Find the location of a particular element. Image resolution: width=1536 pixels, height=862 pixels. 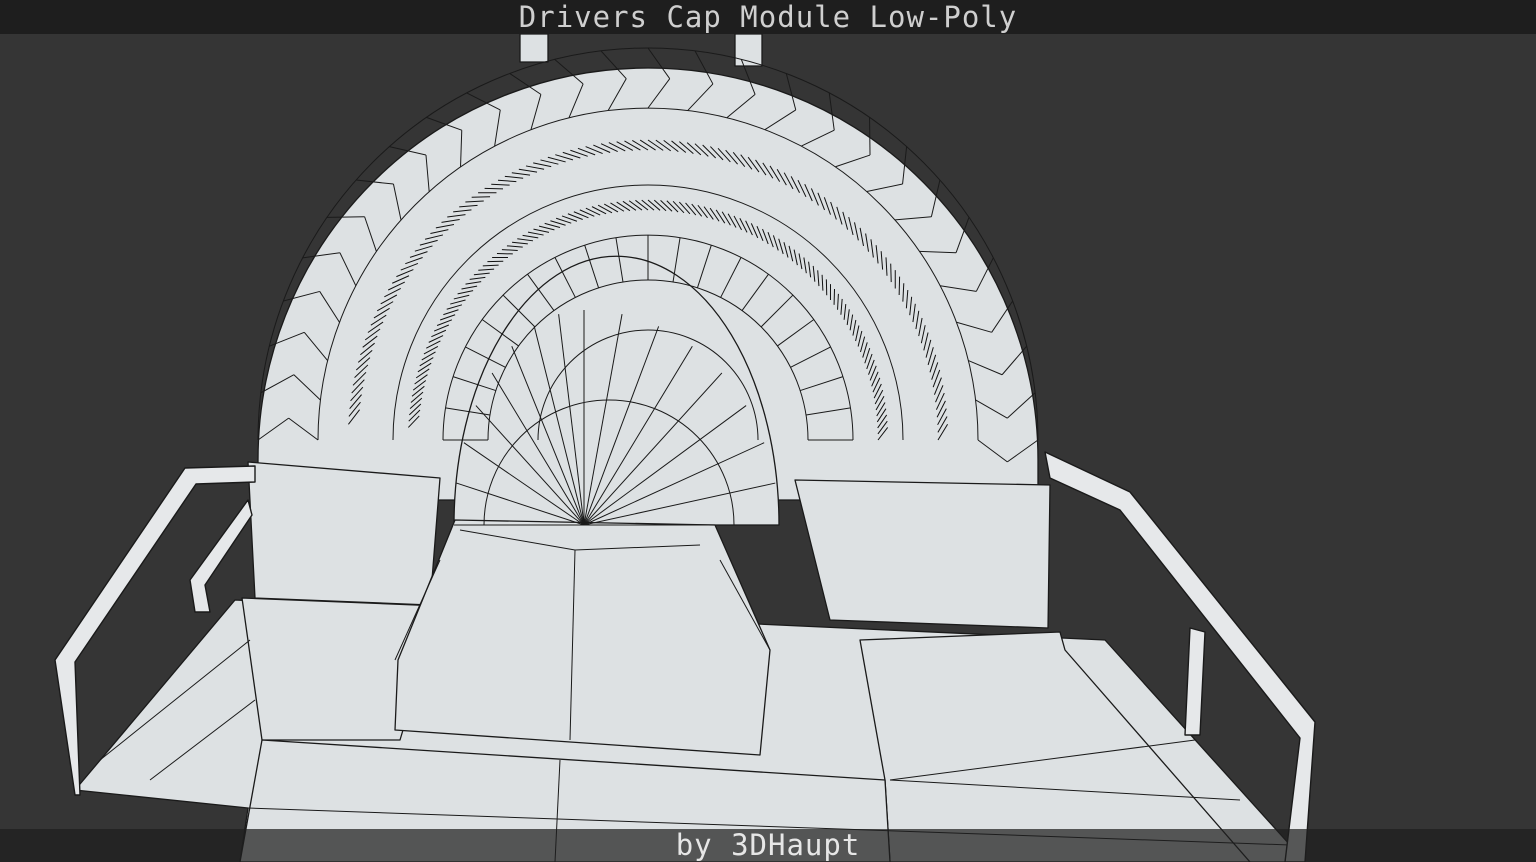

center-console is located at coordinates (582, 637).